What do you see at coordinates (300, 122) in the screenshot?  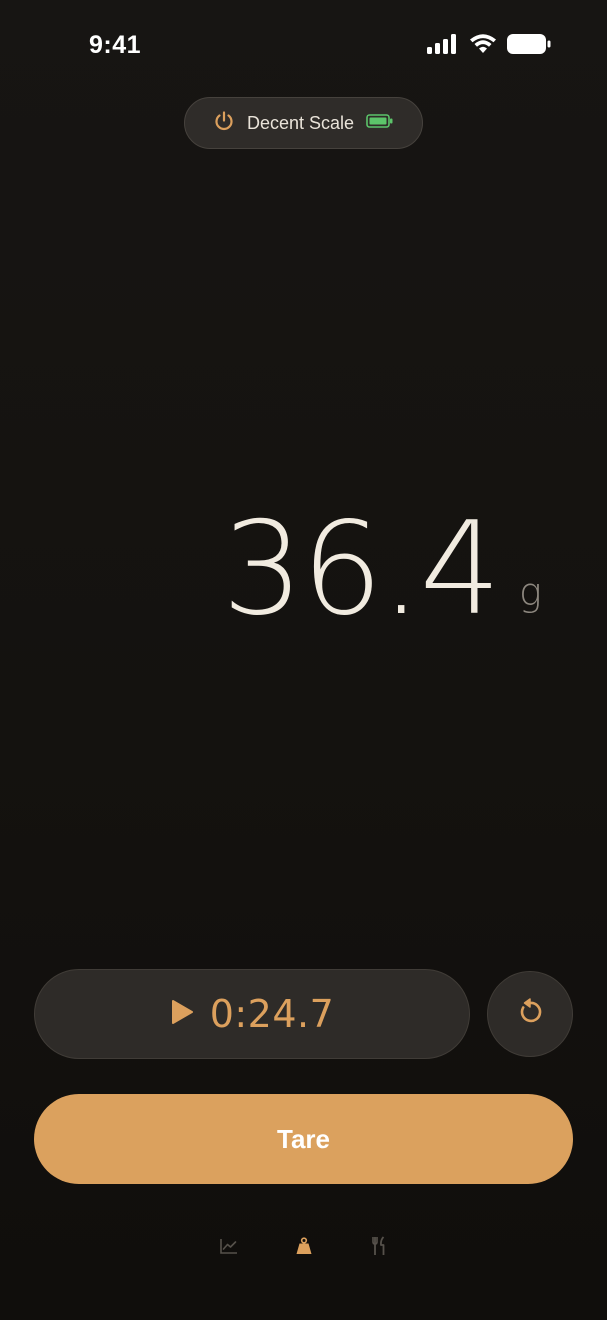 I see `device-name: Decent Scale` at bounding box center [300, 122].